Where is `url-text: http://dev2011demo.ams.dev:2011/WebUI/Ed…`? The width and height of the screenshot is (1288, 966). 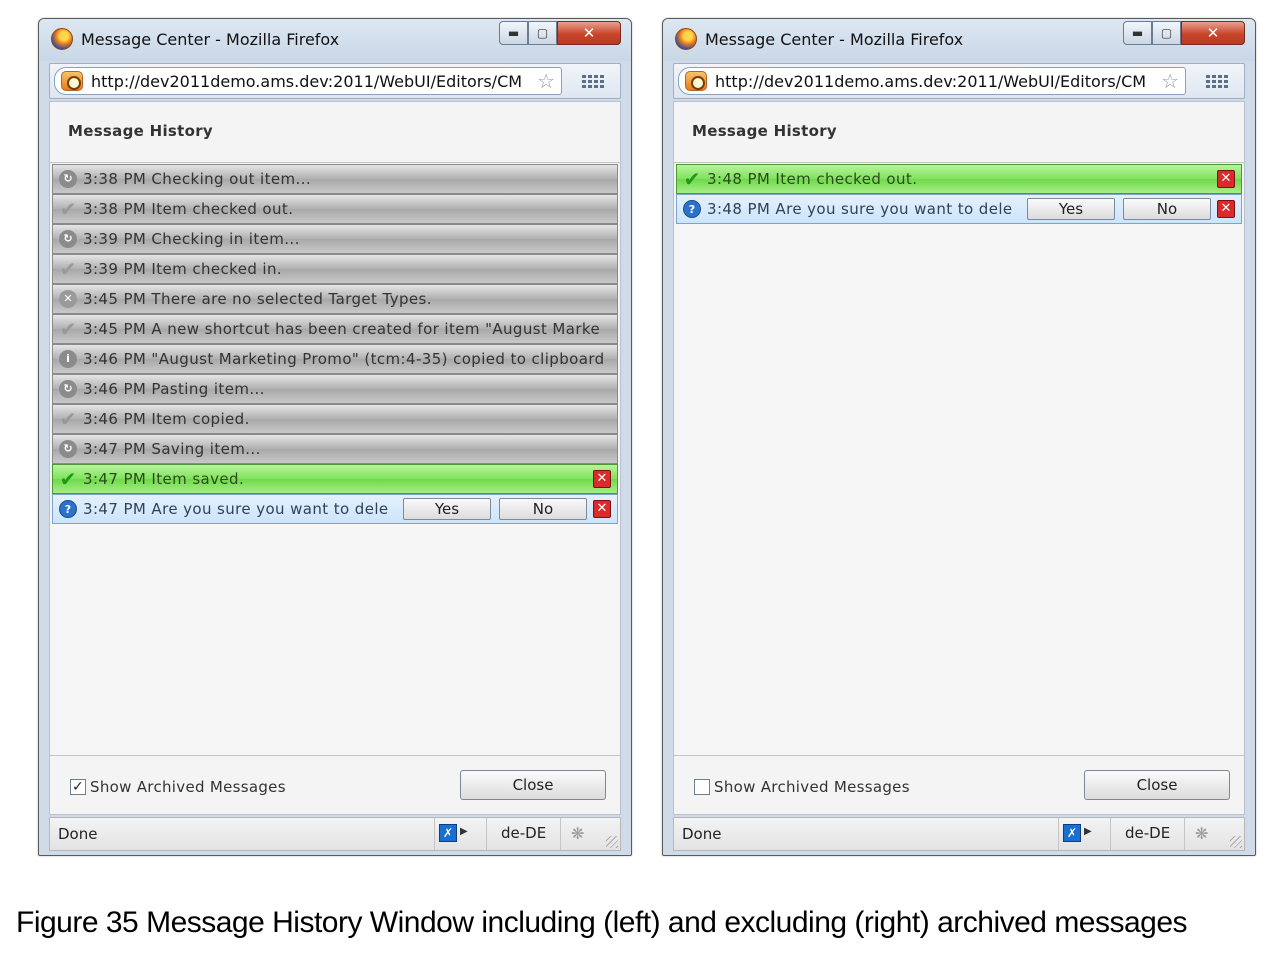
url-text: http://dev2011demo.ams.dev:2011/WebUI/Ed… is located at coordinates (931, 81).